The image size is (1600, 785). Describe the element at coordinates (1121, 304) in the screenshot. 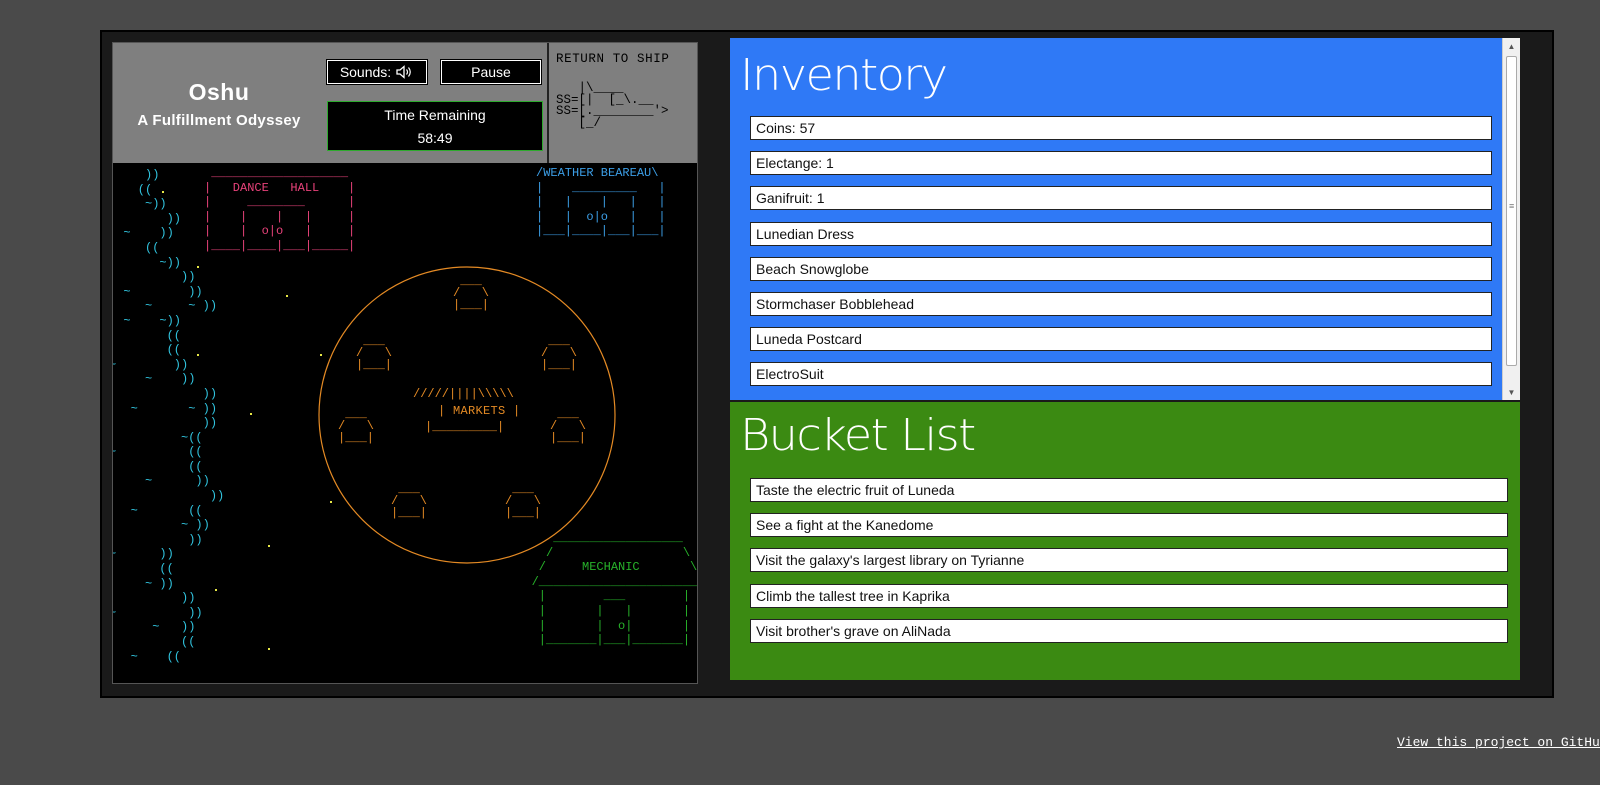

I see `inventory-item: Stormchaser Bobblehead` at that location.